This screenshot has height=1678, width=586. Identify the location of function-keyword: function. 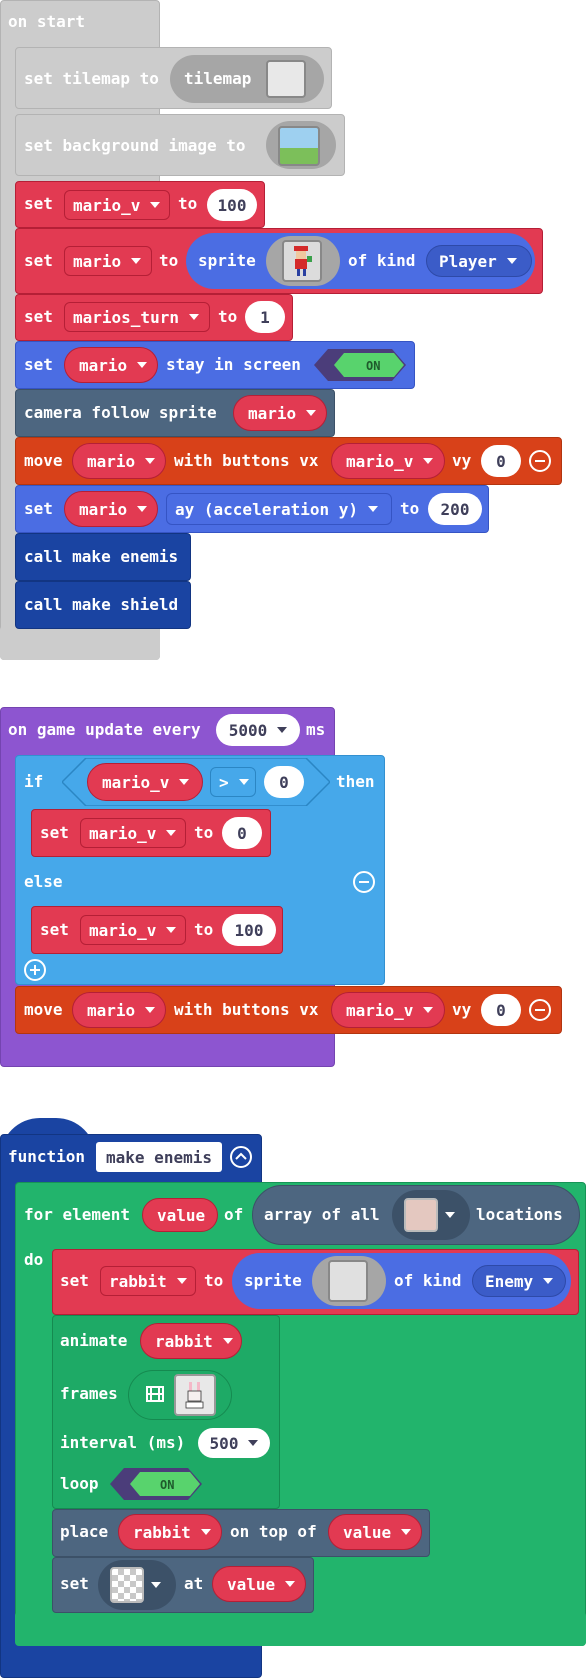
(47, 1156).